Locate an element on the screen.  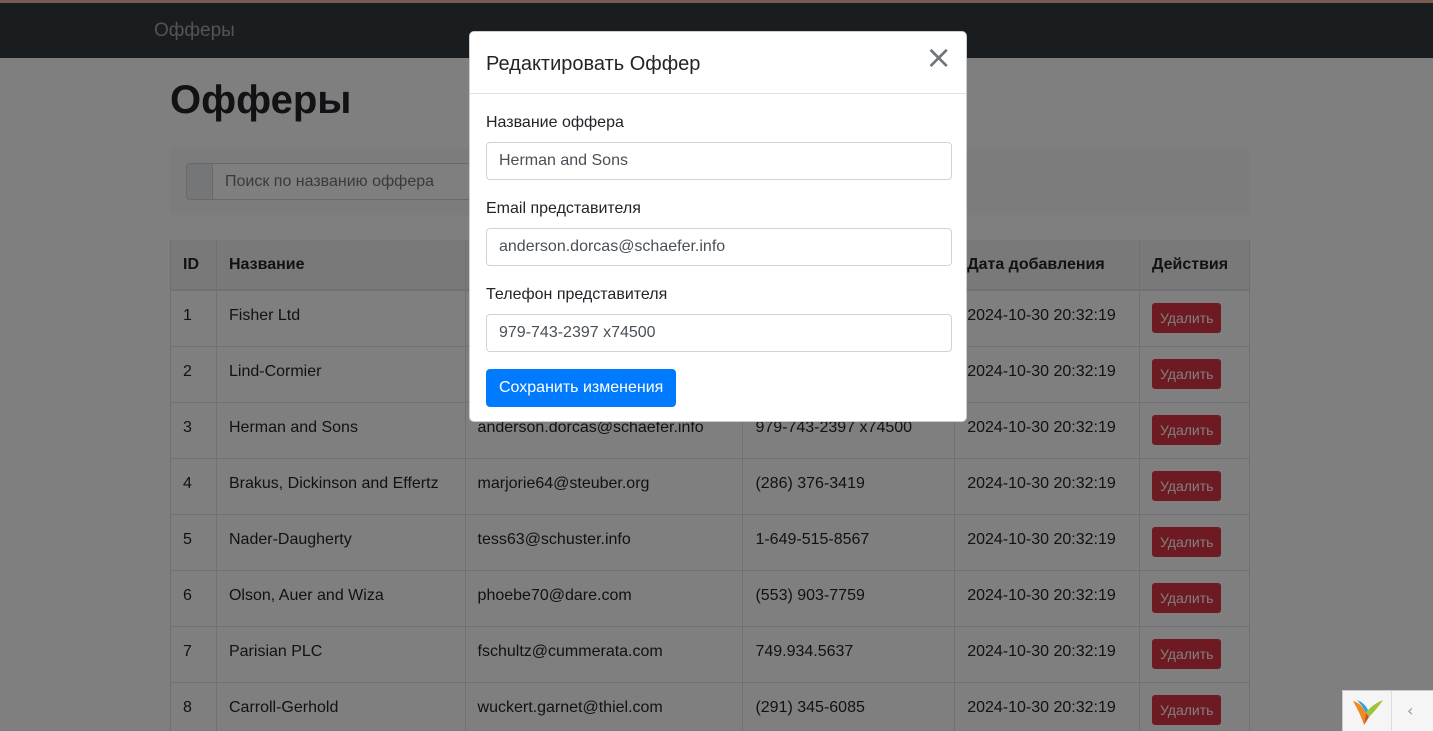
yii-logo-icon is located at coordinates (1368, 712).